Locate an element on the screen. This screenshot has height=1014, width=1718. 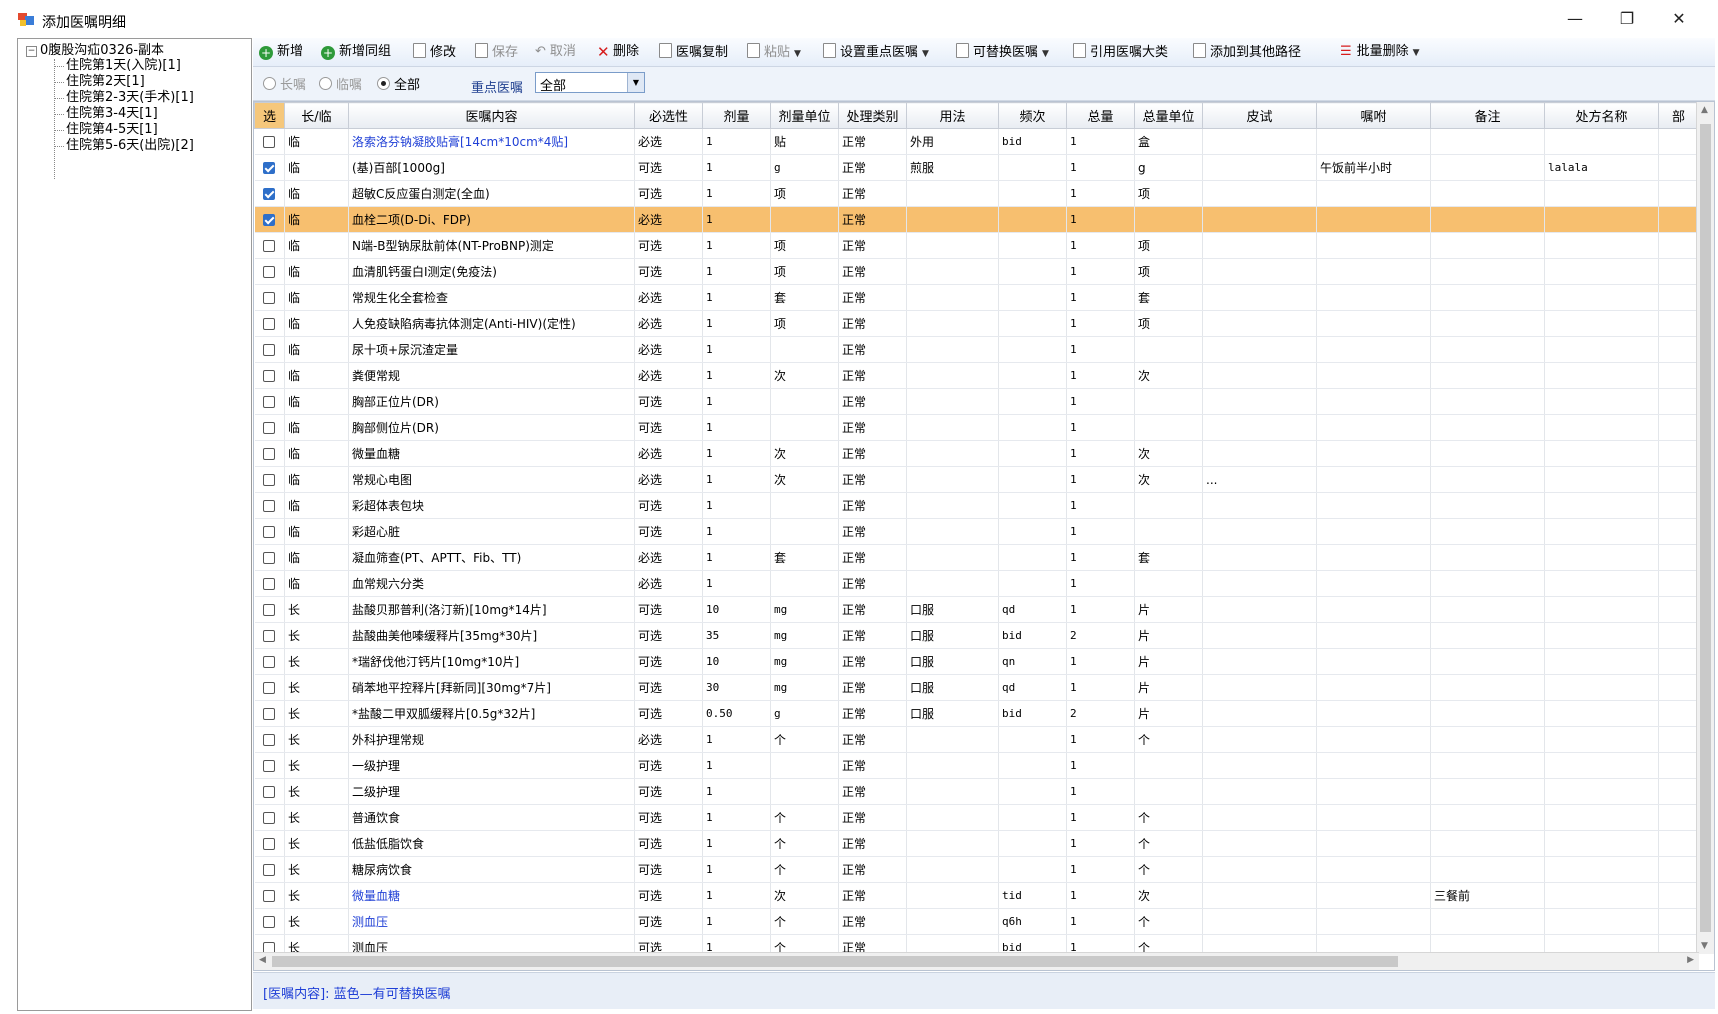
content-cell: 超敏C反应蛋白测定(全血) is located at coordinates (491, 193).